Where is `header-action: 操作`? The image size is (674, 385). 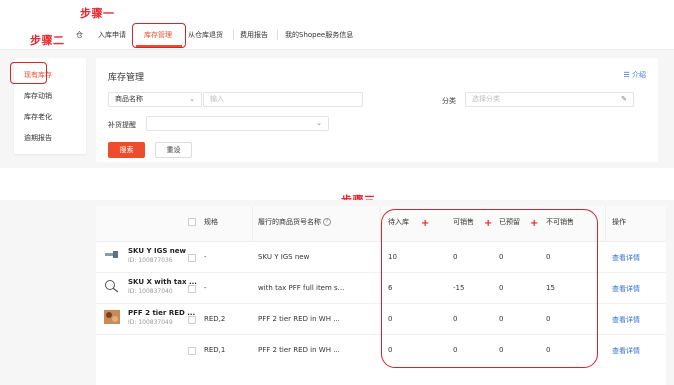 header-action: 操作 is located at coordinates (619, 222).